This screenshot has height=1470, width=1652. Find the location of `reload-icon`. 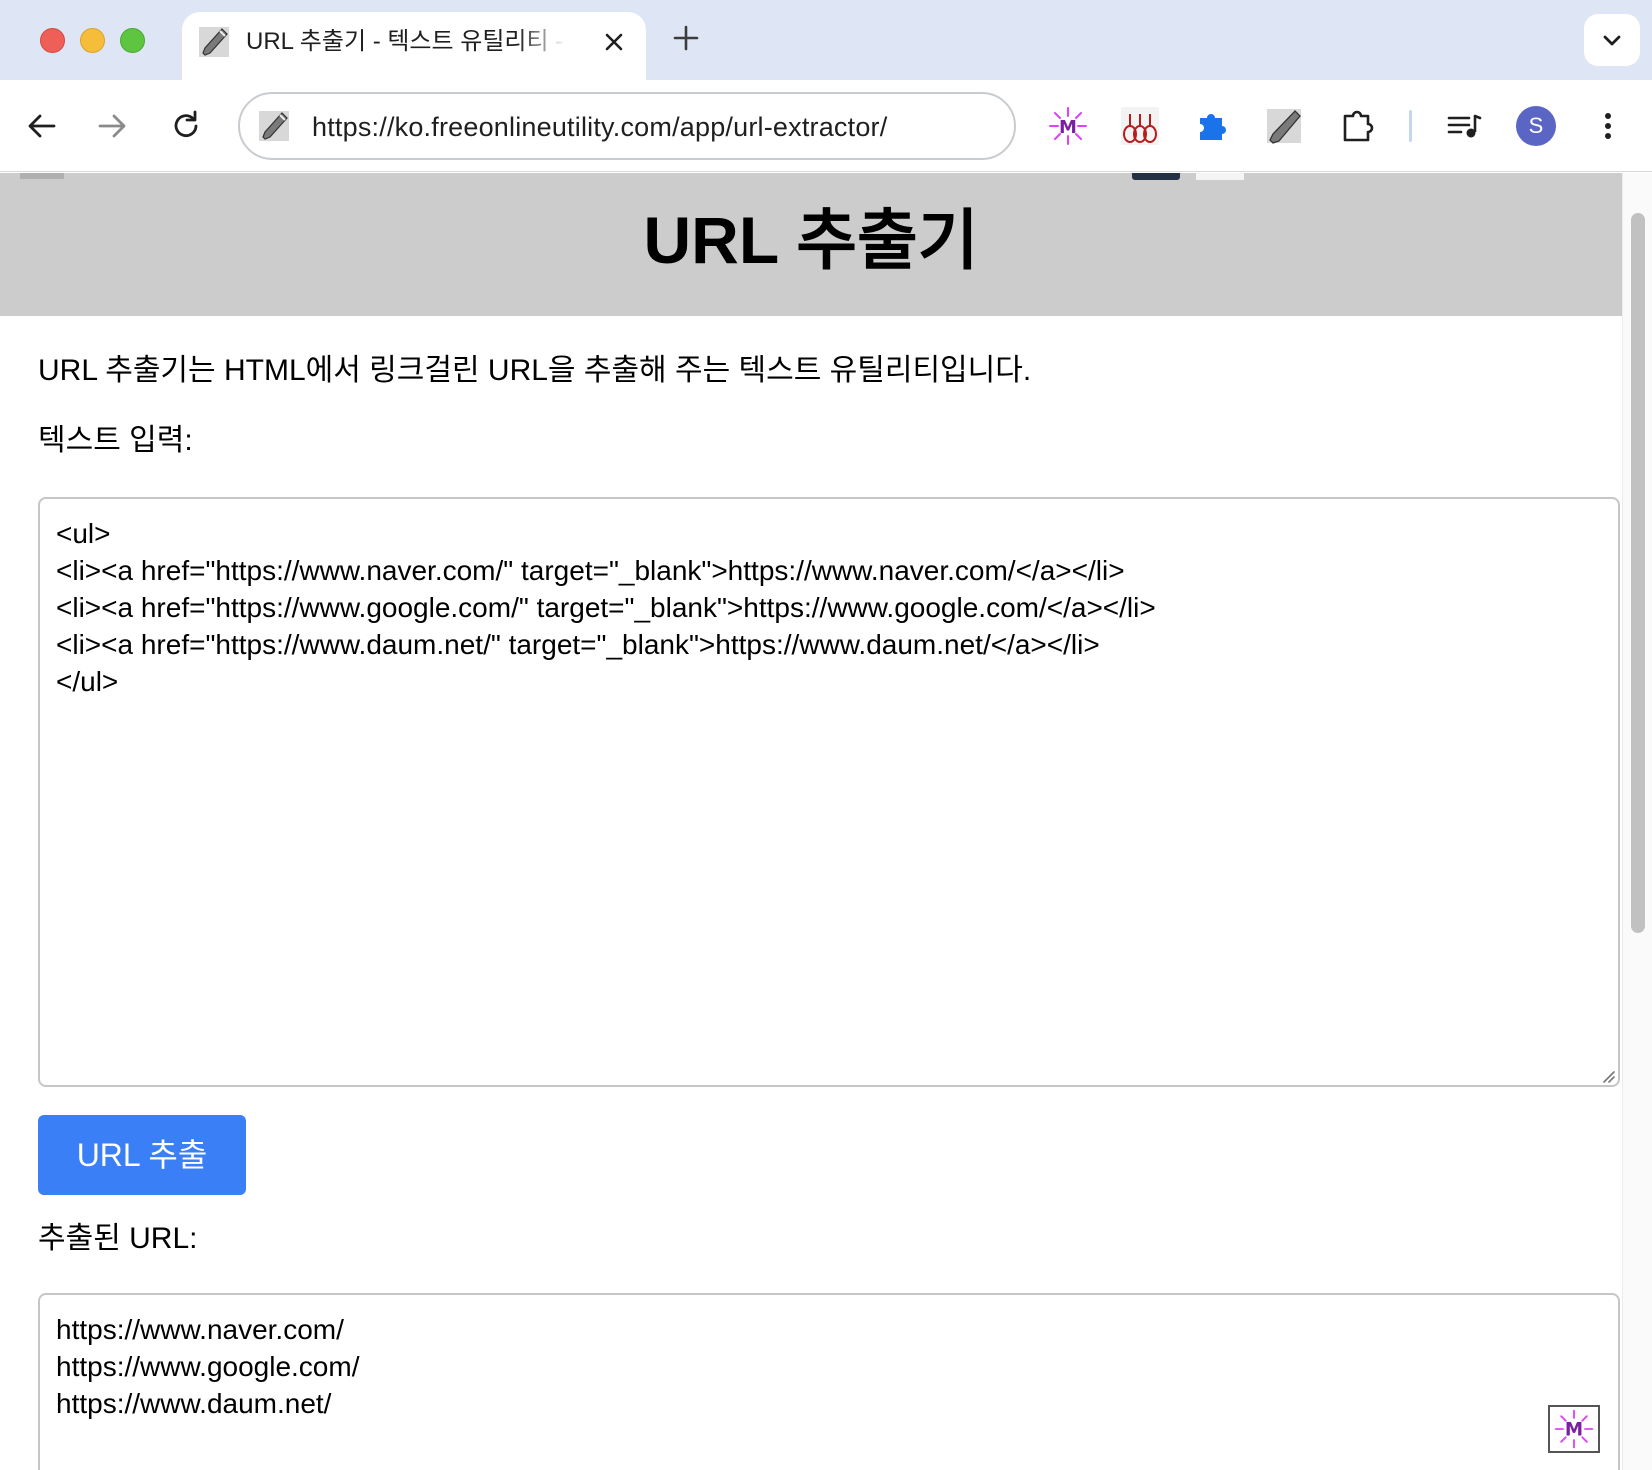

reload-icon is located at coordinates (186, 126).